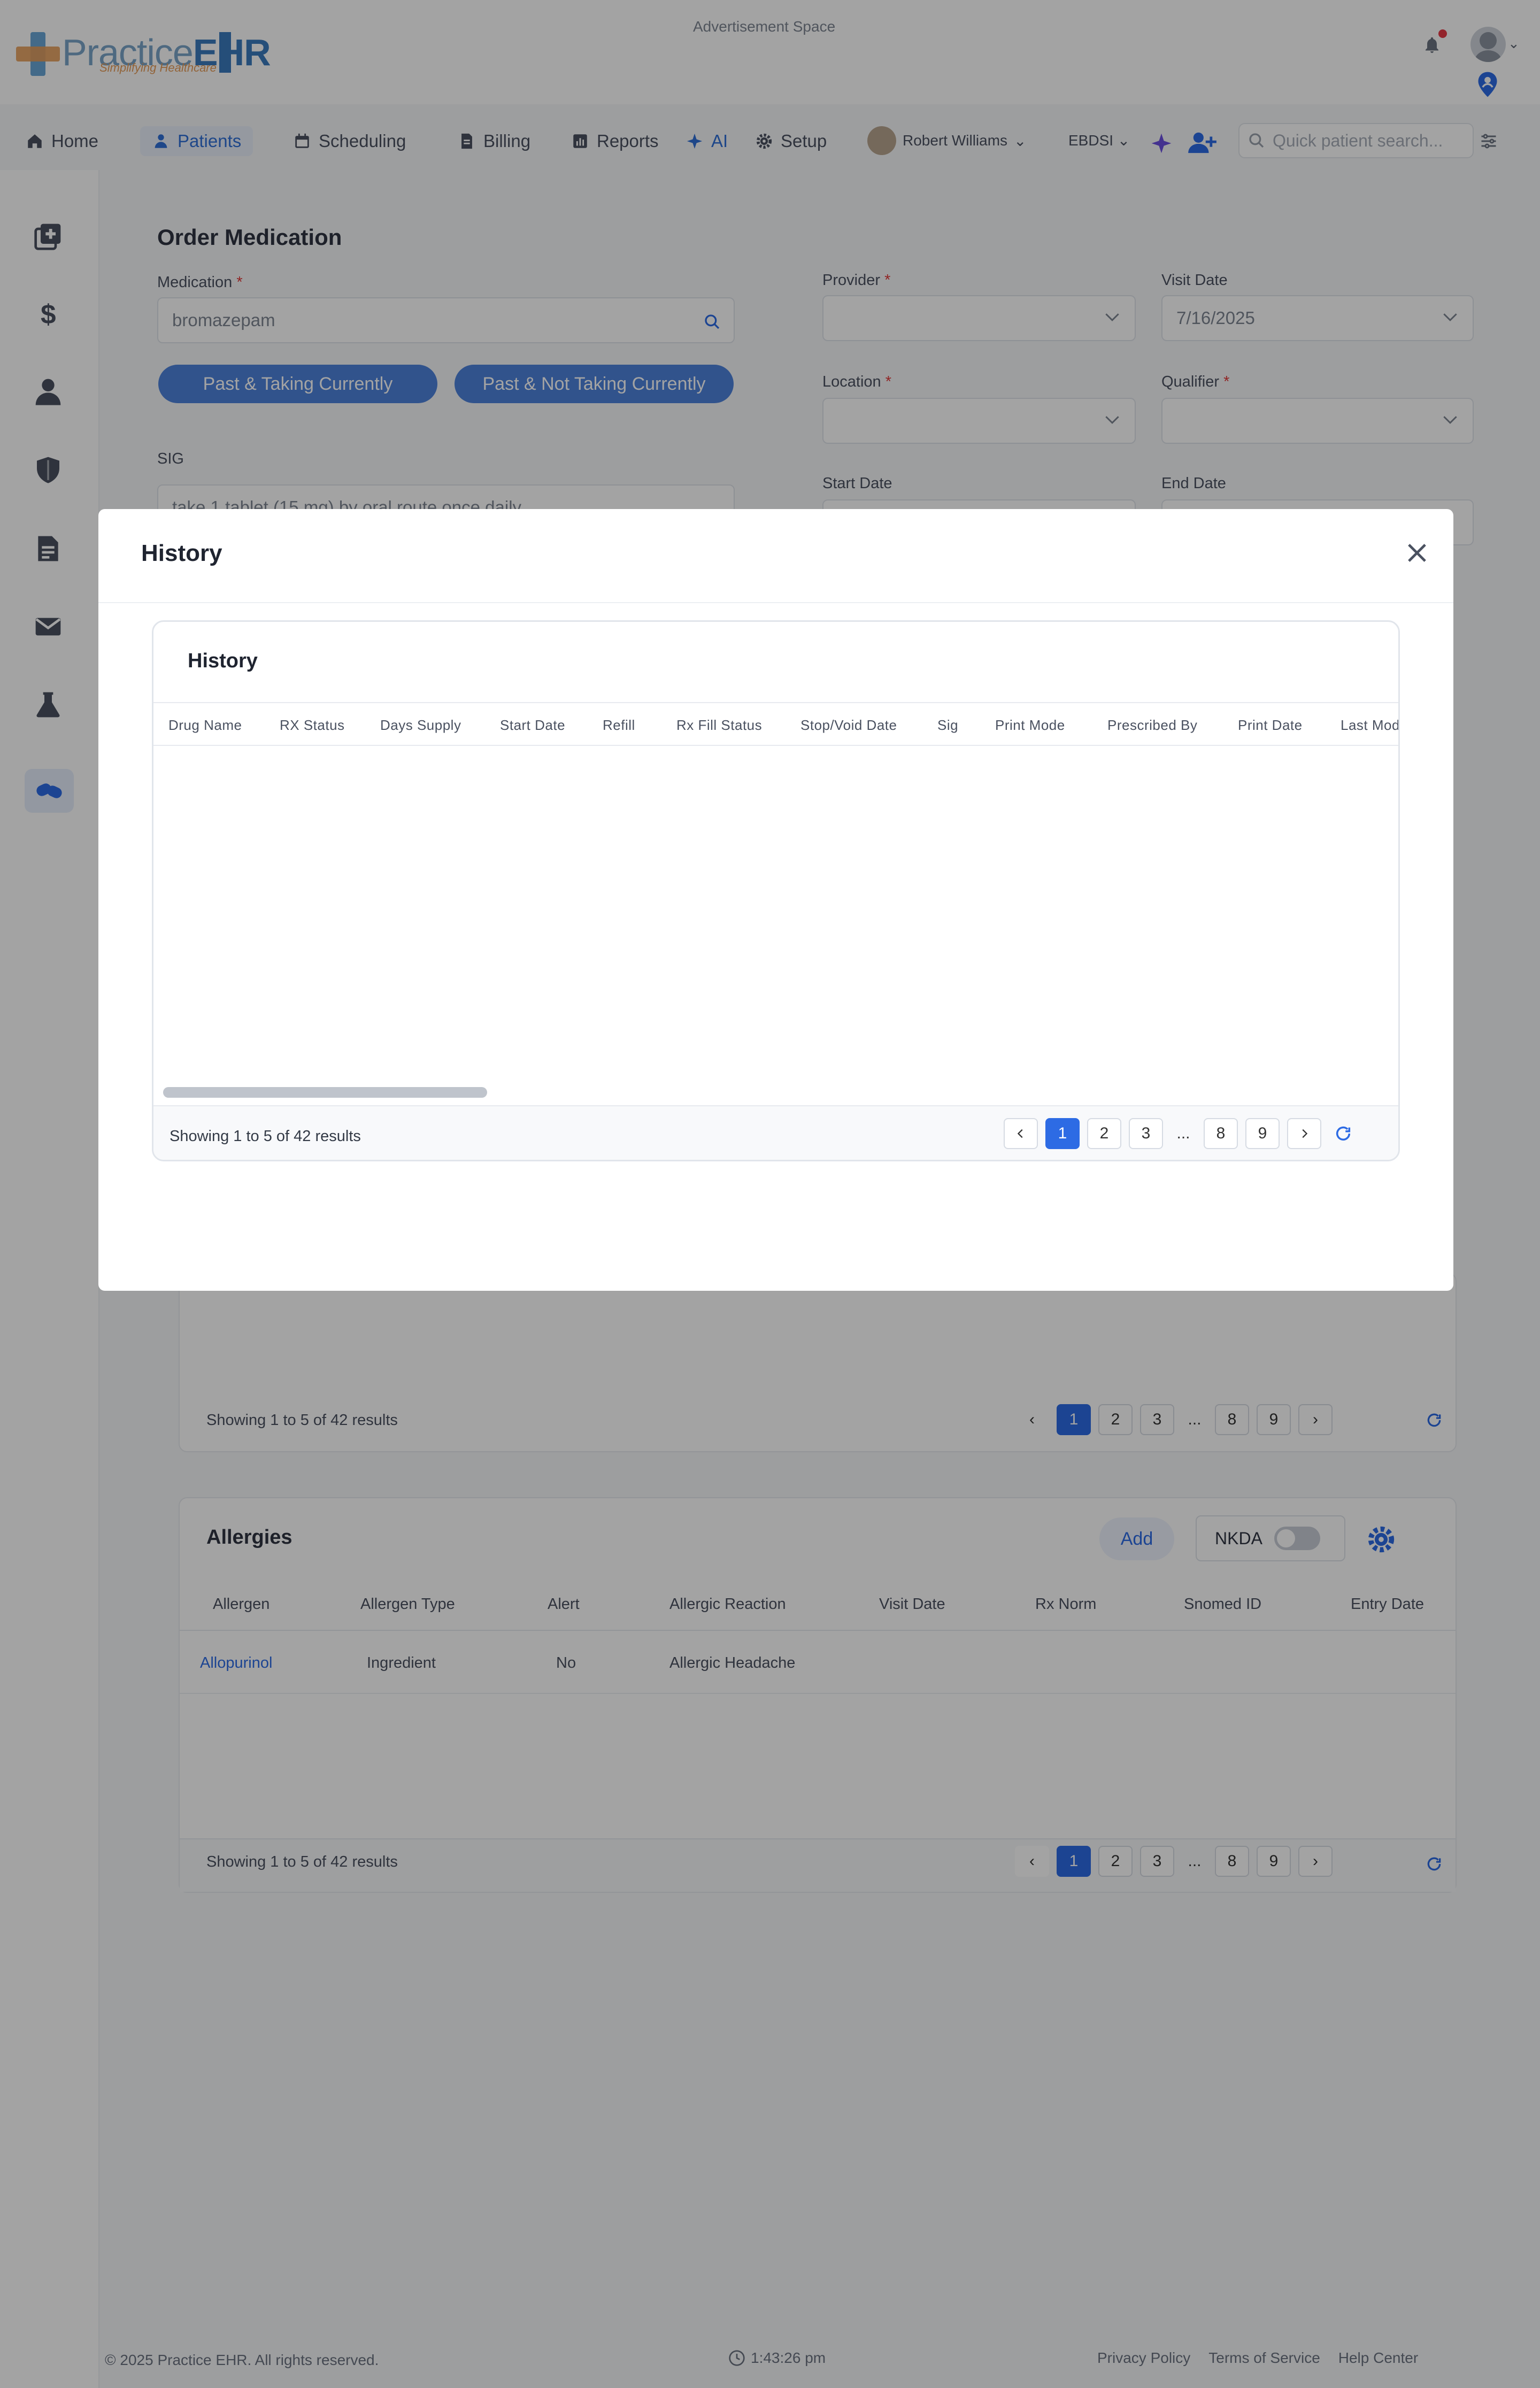  I want to click on chevron-left-icon, so click(1020, 1133).